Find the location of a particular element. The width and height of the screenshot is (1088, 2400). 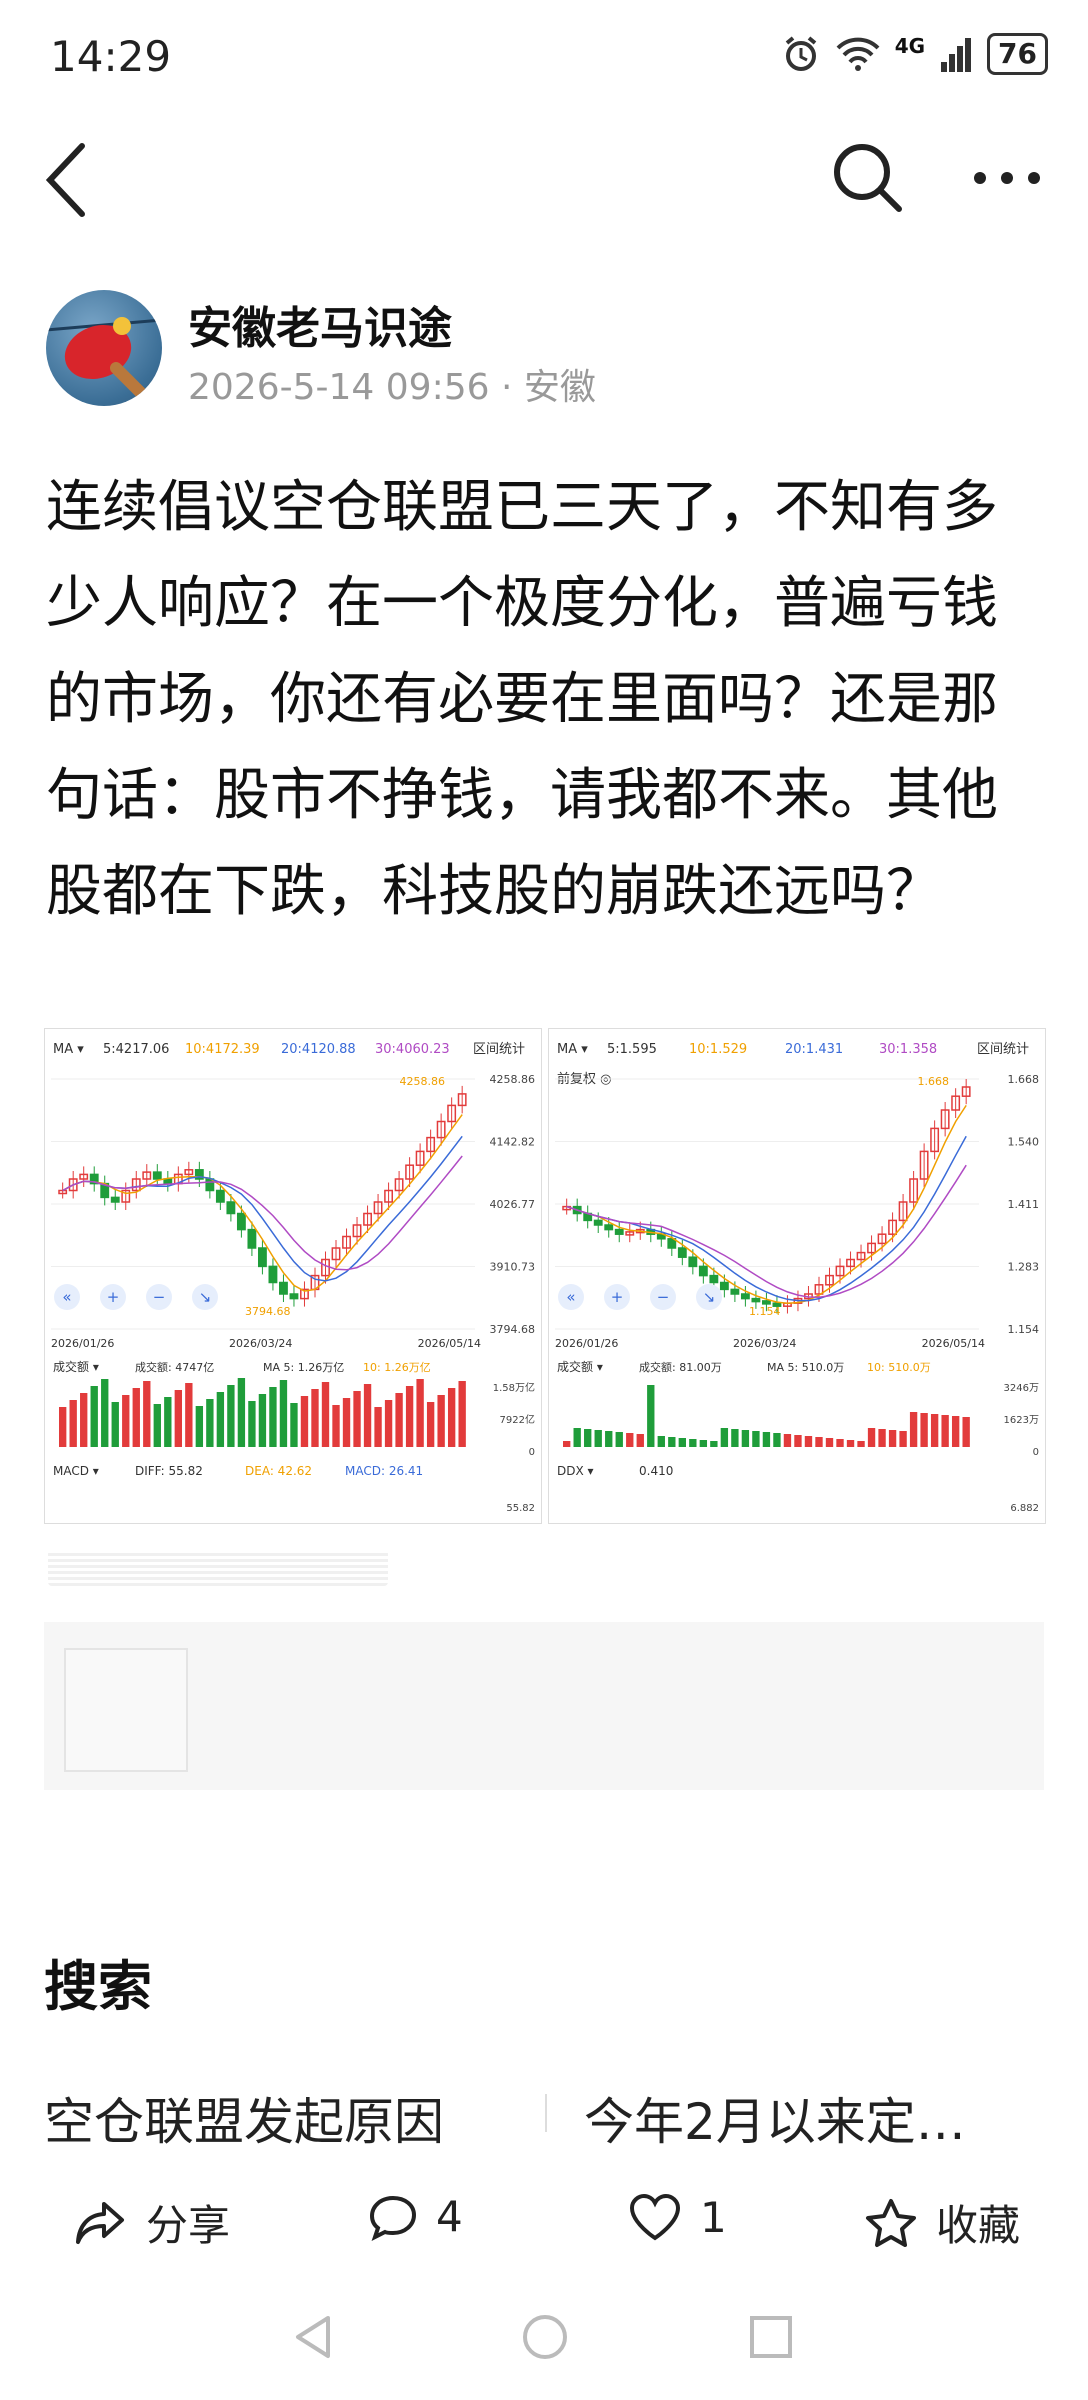

indicator-value-1: DIFF: 55.82 is located at coordinates (169, 1471).